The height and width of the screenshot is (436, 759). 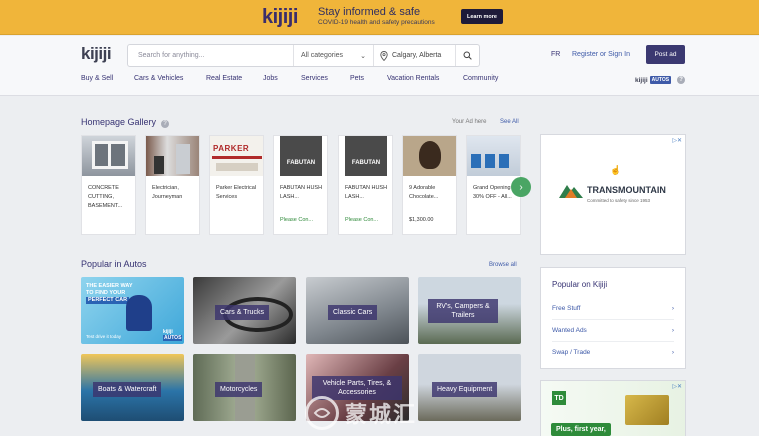 I want to click on kijiji-logo: kijiji, so click(x=96, y=54).